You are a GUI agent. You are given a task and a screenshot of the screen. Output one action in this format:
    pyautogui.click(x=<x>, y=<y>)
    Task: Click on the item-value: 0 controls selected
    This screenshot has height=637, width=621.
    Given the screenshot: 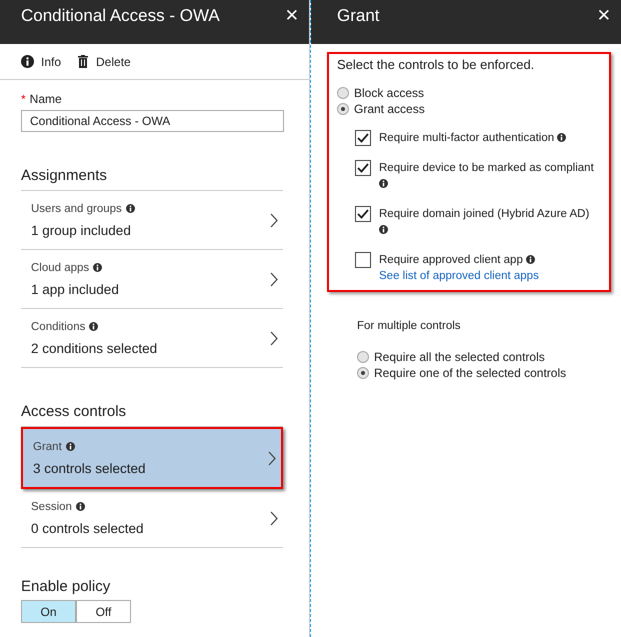 What is the action you would take?
    pyautogui.click(x=87, y=528)
    